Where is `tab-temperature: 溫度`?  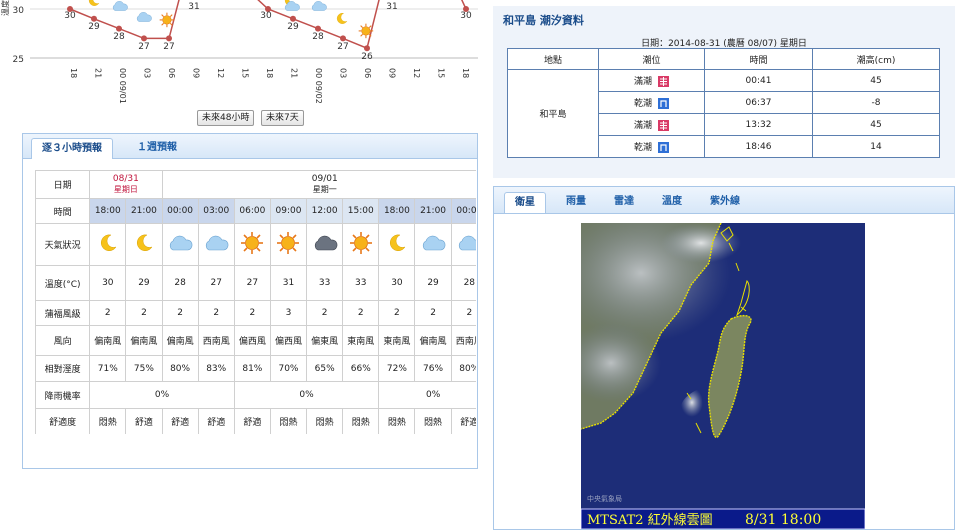
tab-temperature: 溫度 is located at coordinates (672, 202).